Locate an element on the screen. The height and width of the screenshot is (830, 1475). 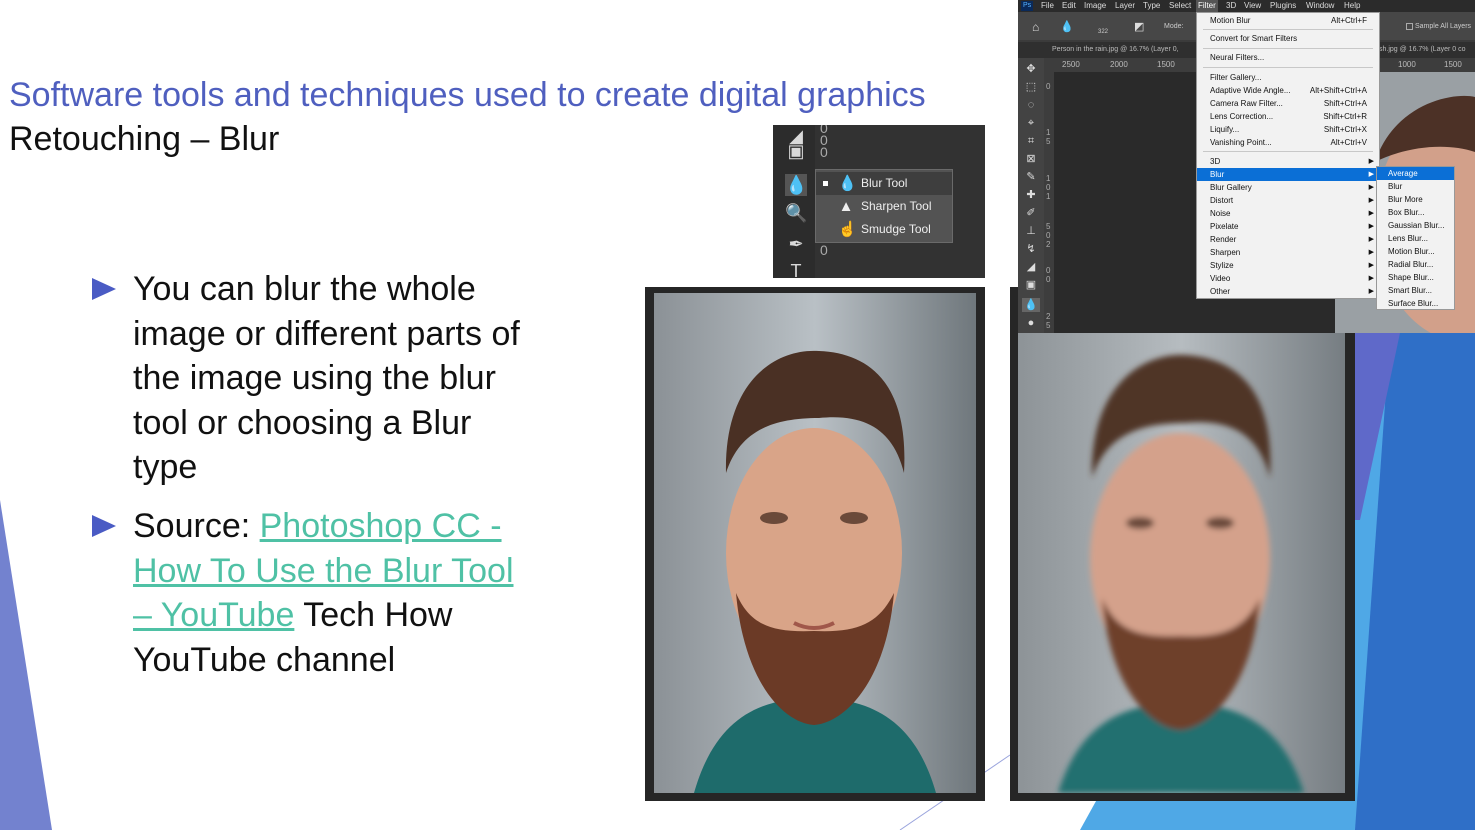
menu-type: Type is located at coordinates (1151, 6).